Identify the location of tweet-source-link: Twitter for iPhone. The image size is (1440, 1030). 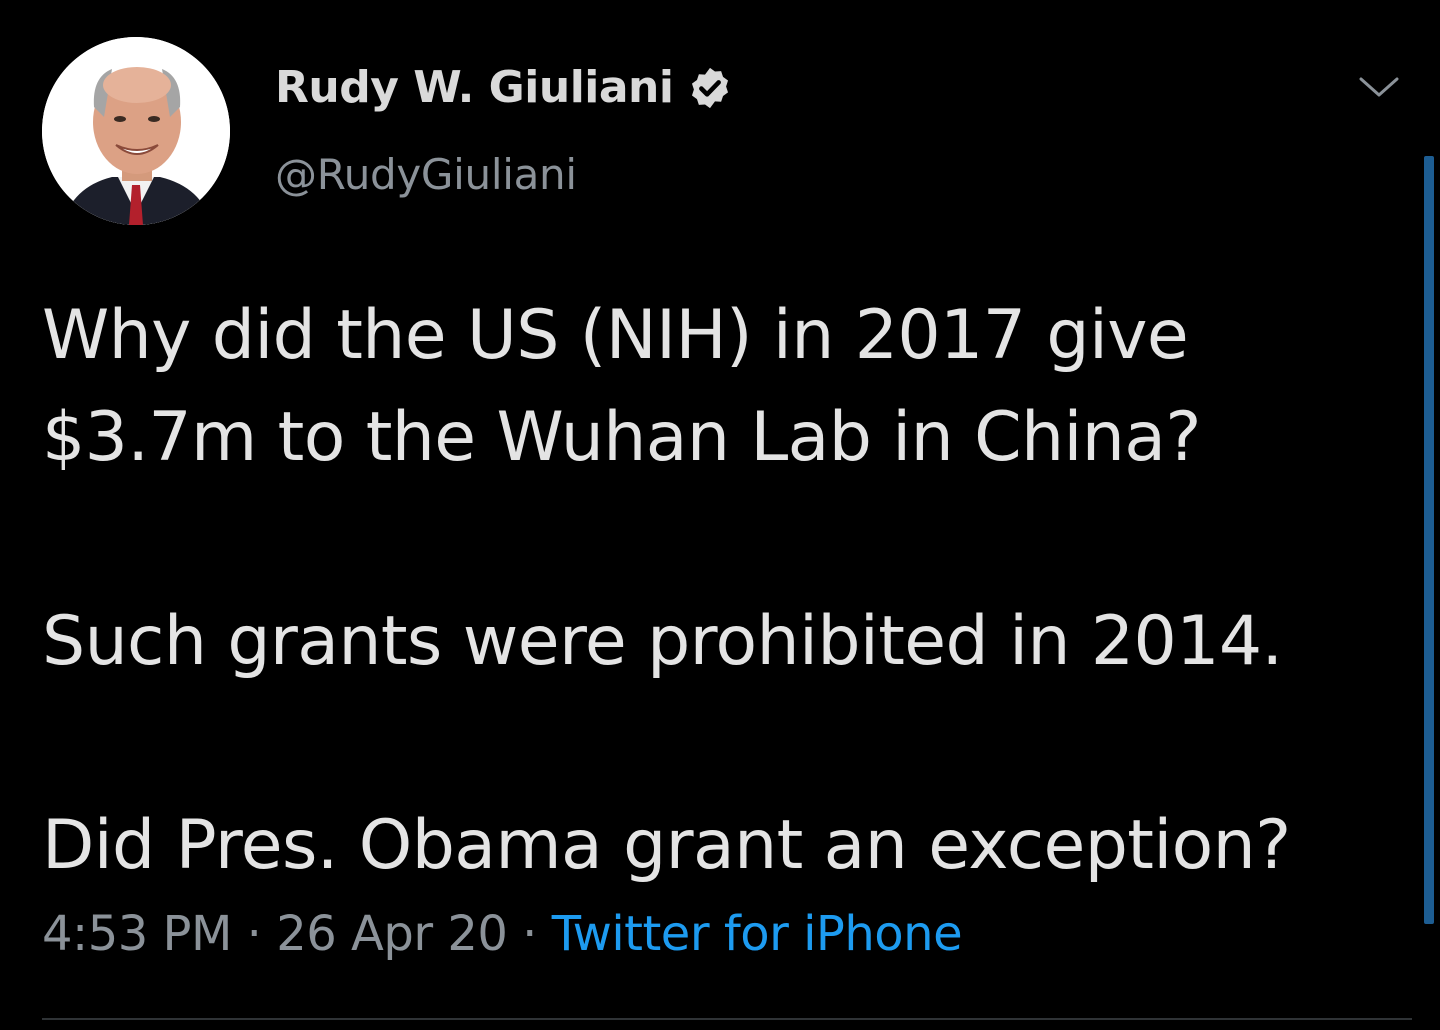
(757, 934).